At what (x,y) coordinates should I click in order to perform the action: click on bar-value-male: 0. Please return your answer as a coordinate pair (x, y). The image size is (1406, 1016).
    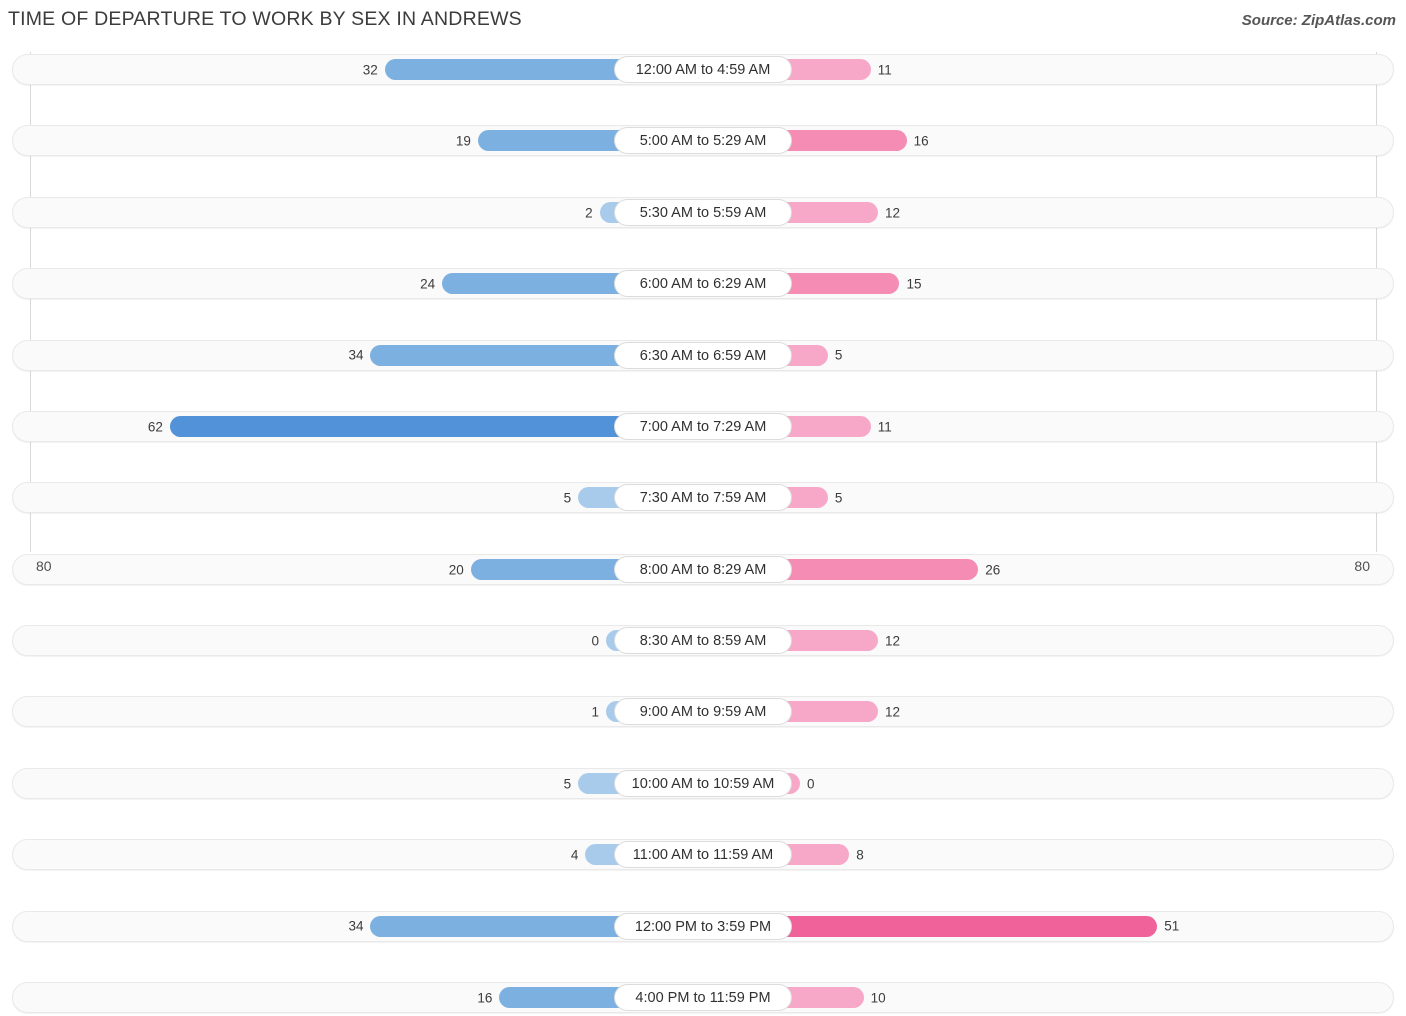
    Looking at the image, I should click on (595, 641).